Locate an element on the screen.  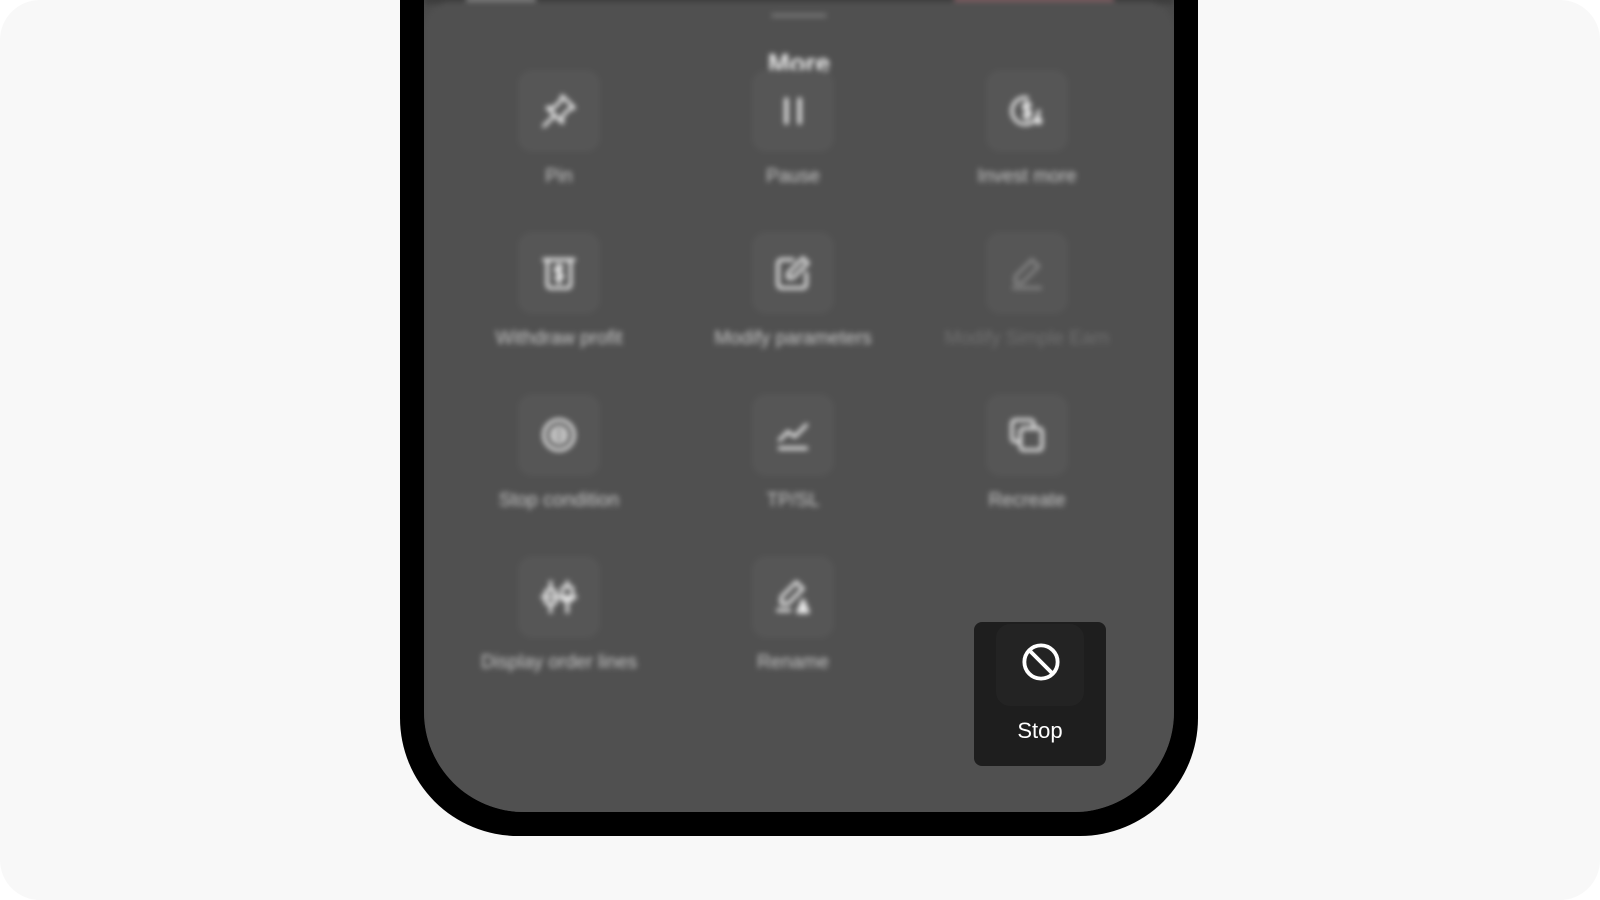
prohibited-icon is located at coordinates (1041, 662).